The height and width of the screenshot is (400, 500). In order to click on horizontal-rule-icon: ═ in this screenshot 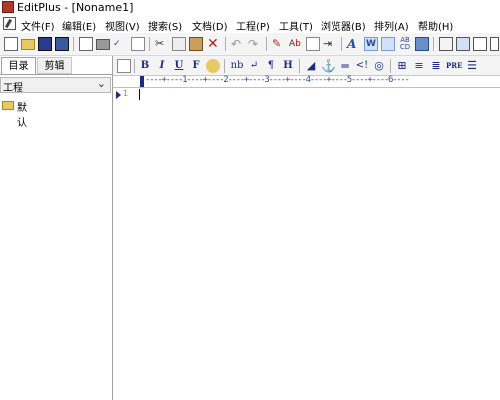, I will do `click(345, 66)`.